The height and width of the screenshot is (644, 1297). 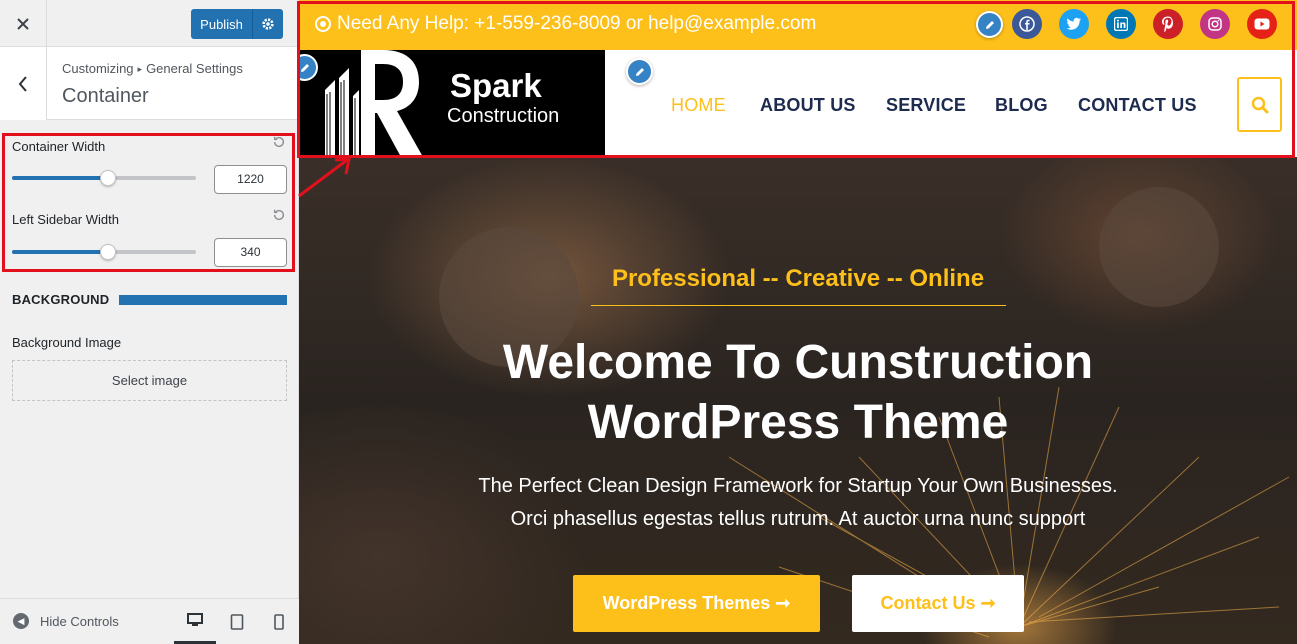 What do you see at coordinates (194, 68) in the screenshot?
I see `breadcrumb-general-settings: General Settings` at bounding box center [194, 68].